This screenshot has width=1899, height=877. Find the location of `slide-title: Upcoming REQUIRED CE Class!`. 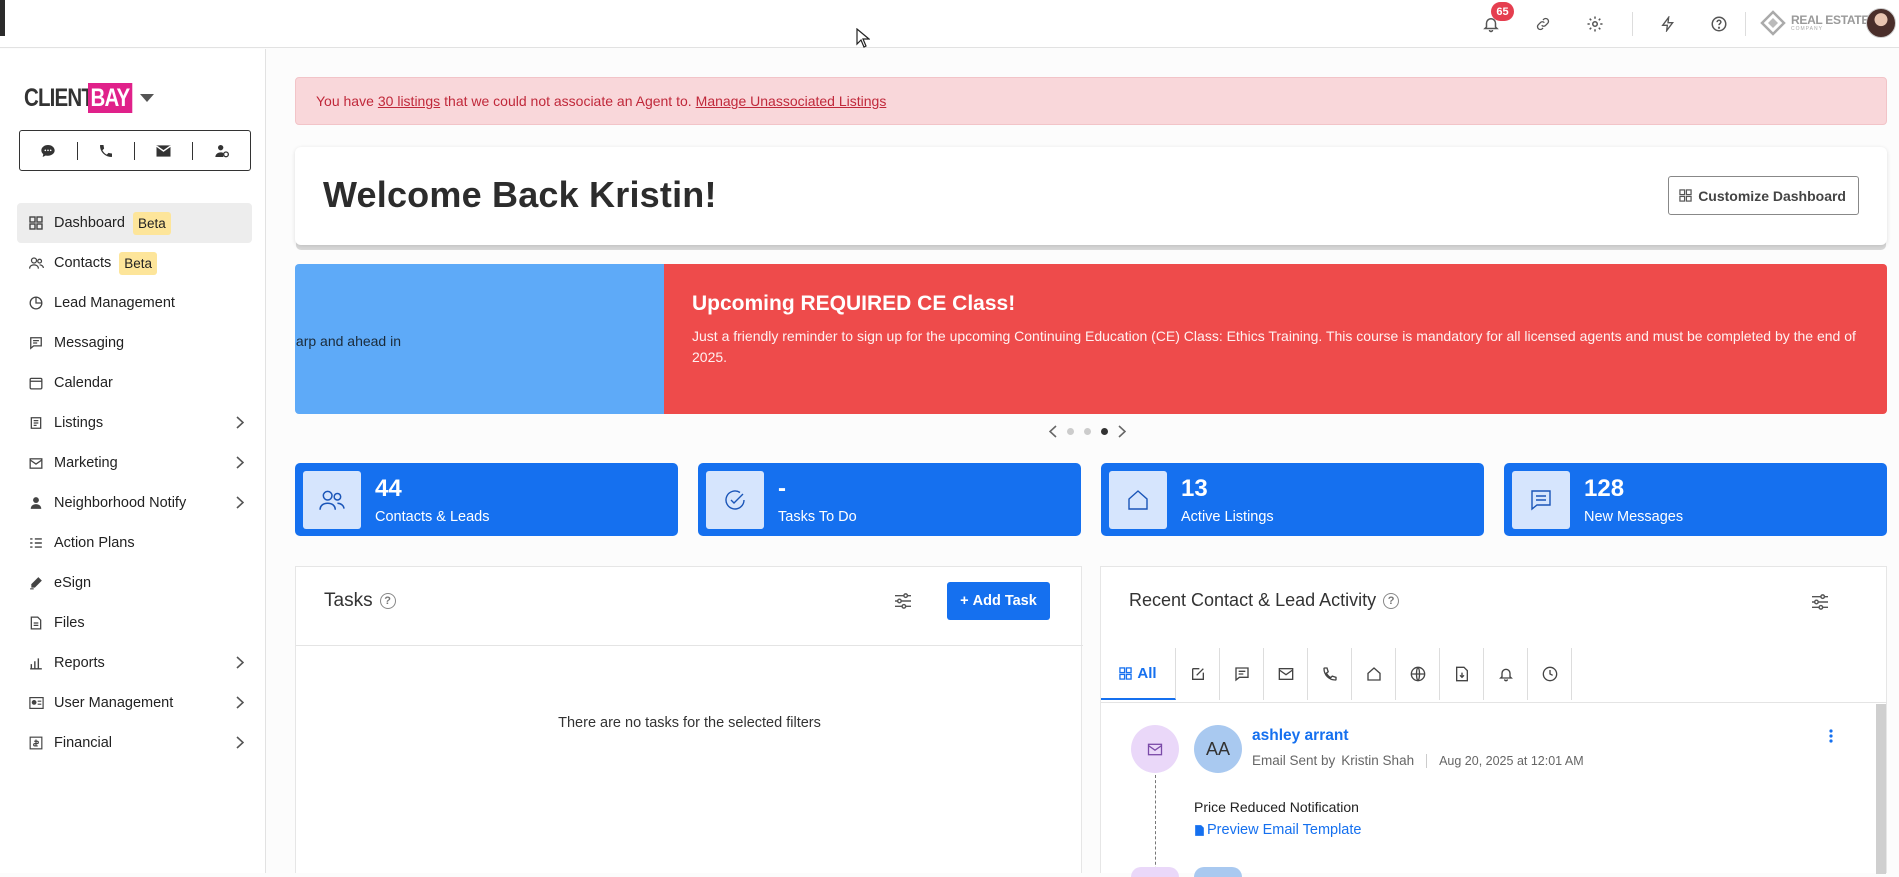

slide-title: Upcoming REQUIRED CE Class! is located at coordinates (854, 303).